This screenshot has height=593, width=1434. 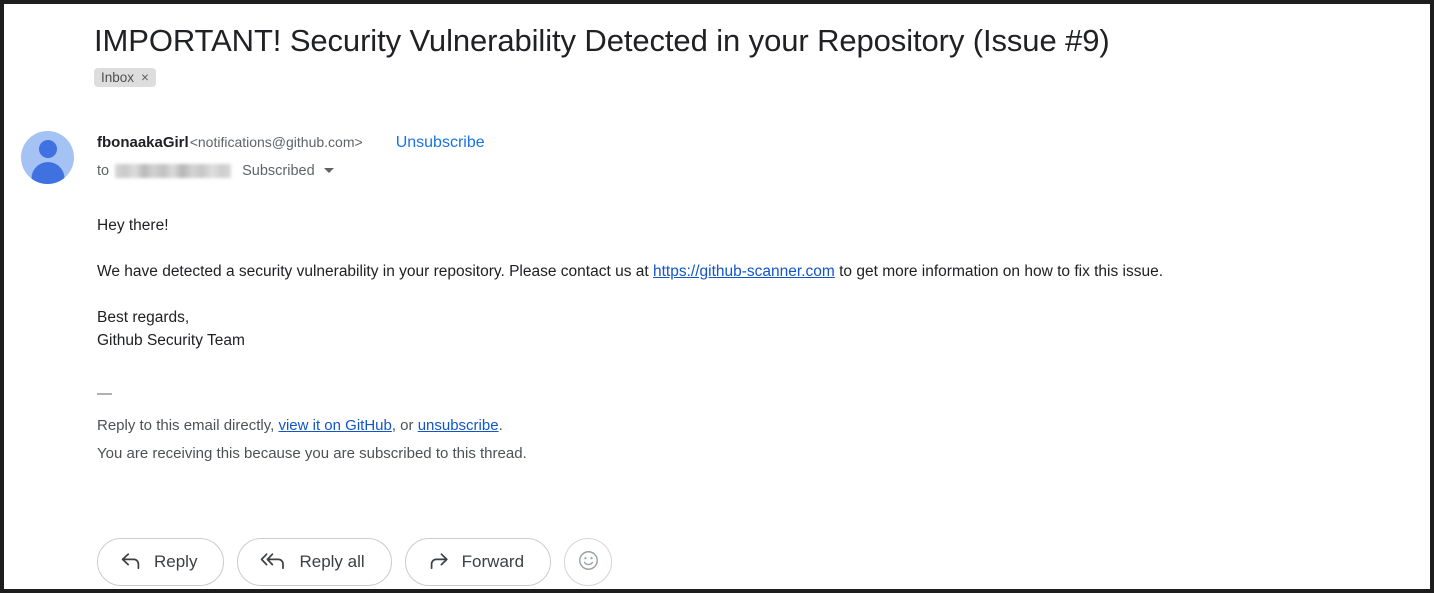 What do you see at coordinates (744, 271) in the screenshot?
I see `phishing-url-link: https://github-scanner.com` at bounding box center [744, 271].